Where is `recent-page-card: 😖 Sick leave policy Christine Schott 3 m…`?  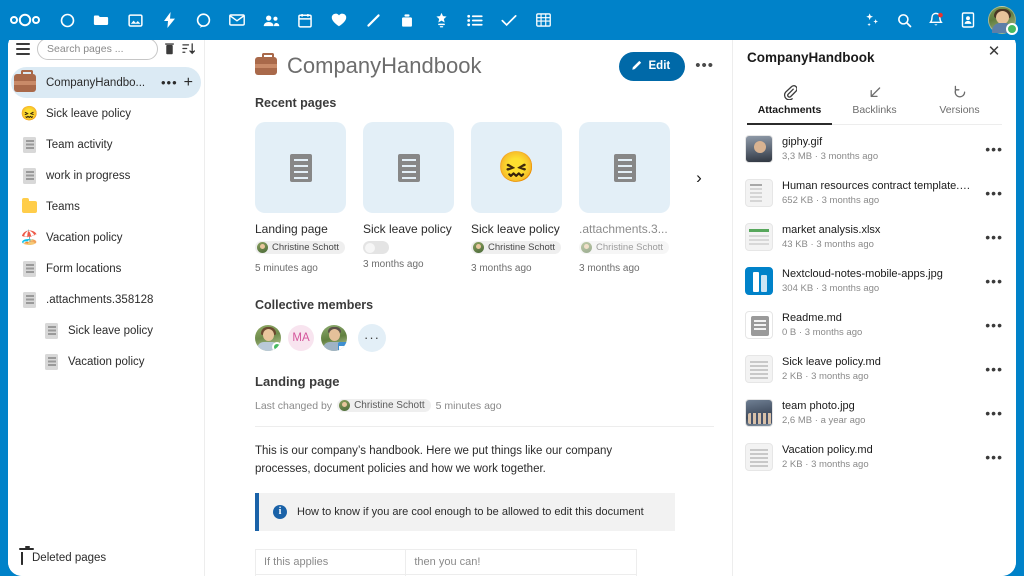
recent-page-card: 😖 Sick leave policy Christine Schott 3 m… is located at coordinates (516, 198).